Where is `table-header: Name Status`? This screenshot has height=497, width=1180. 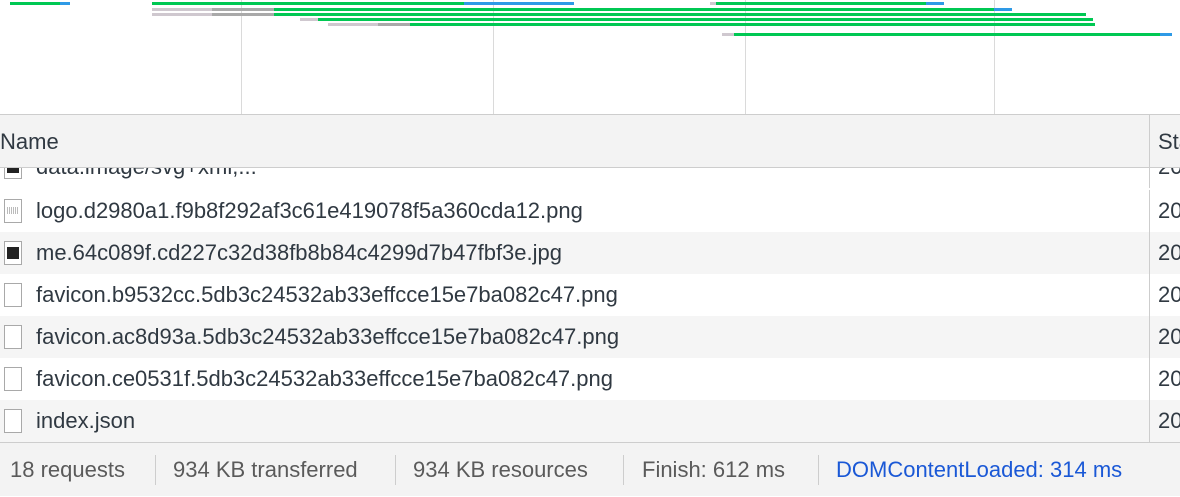
table-header: Name Status is located at coordinates (590, 141).